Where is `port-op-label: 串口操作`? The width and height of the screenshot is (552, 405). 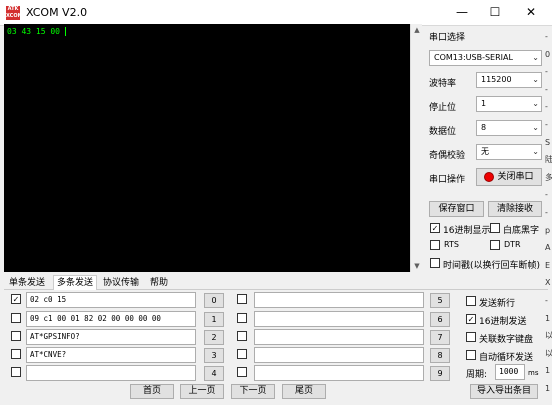 port-op-label: 串口操作 is located at coordinates (447, 180).